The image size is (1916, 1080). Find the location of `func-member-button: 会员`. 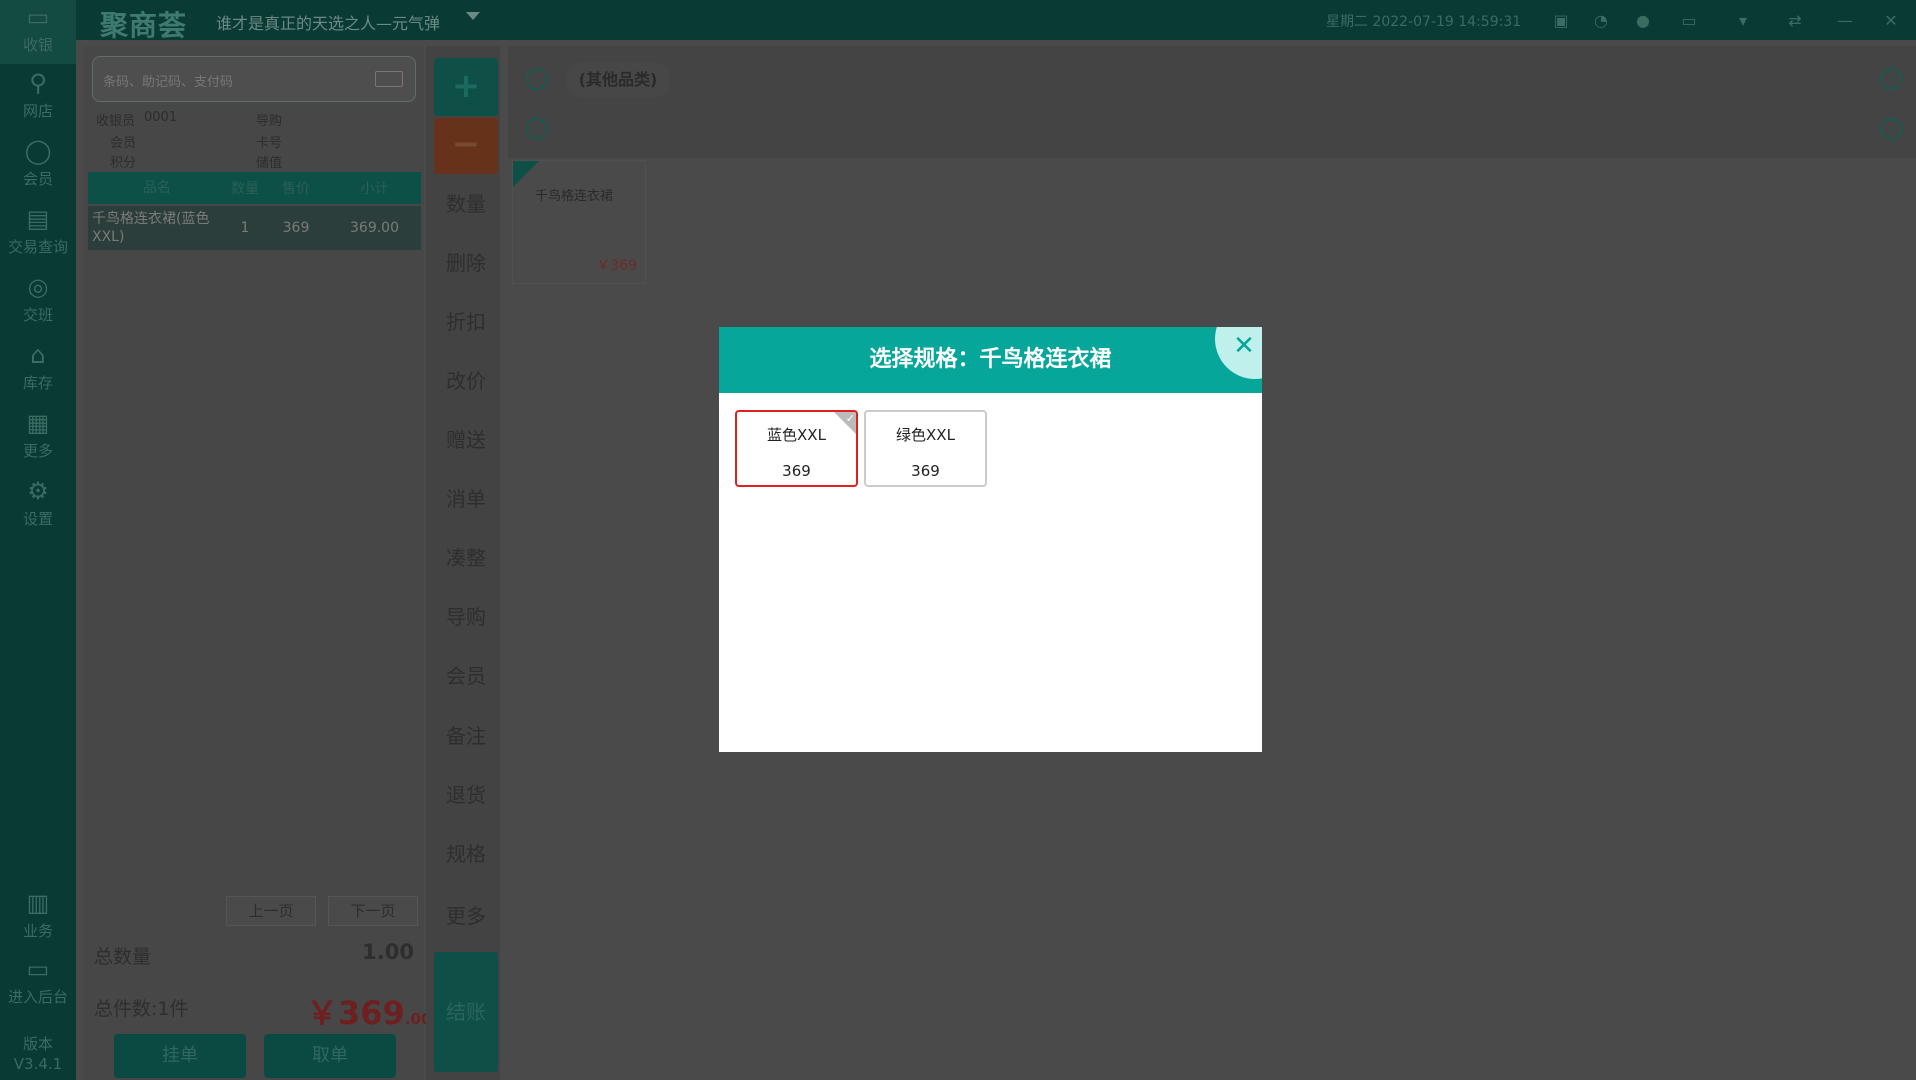

func-member-button: 会员 is located at coordinates (466, 676).